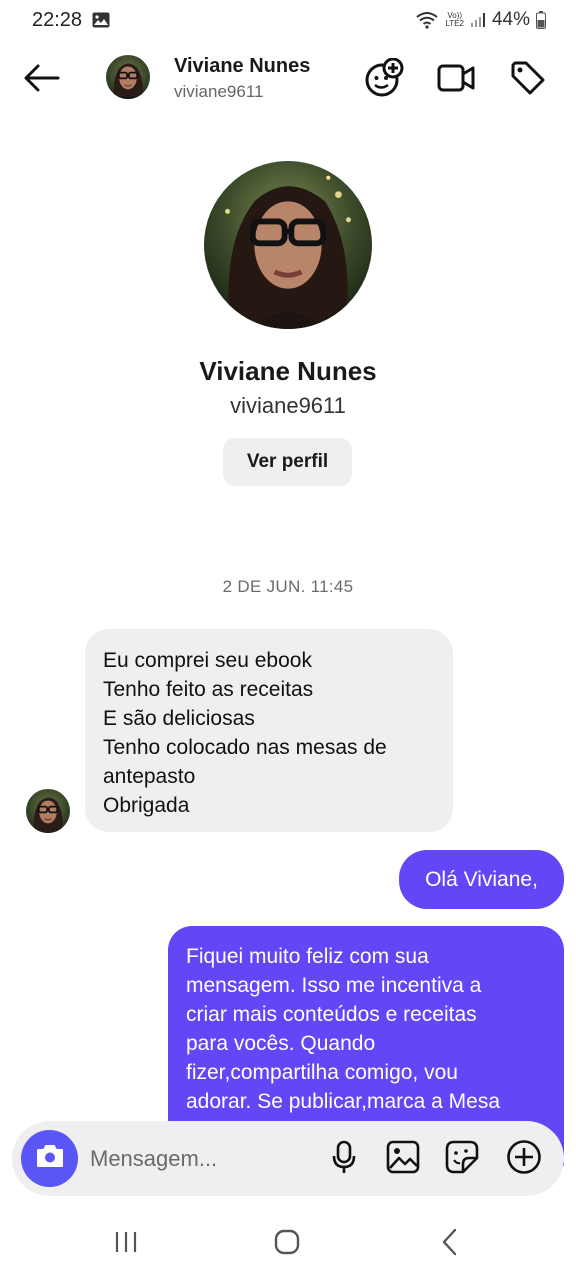 This screenshot has width=576, height=1280. What do you see at coordinates (541, 20) in the screenshot?
I see `battery-icon` at bounding box center [541, 20].